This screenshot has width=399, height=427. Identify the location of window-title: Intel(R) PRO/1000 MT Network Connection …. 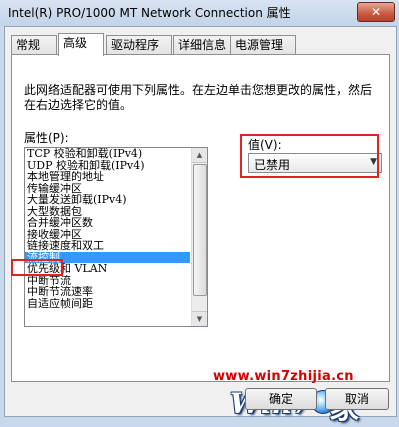
(149, 13).